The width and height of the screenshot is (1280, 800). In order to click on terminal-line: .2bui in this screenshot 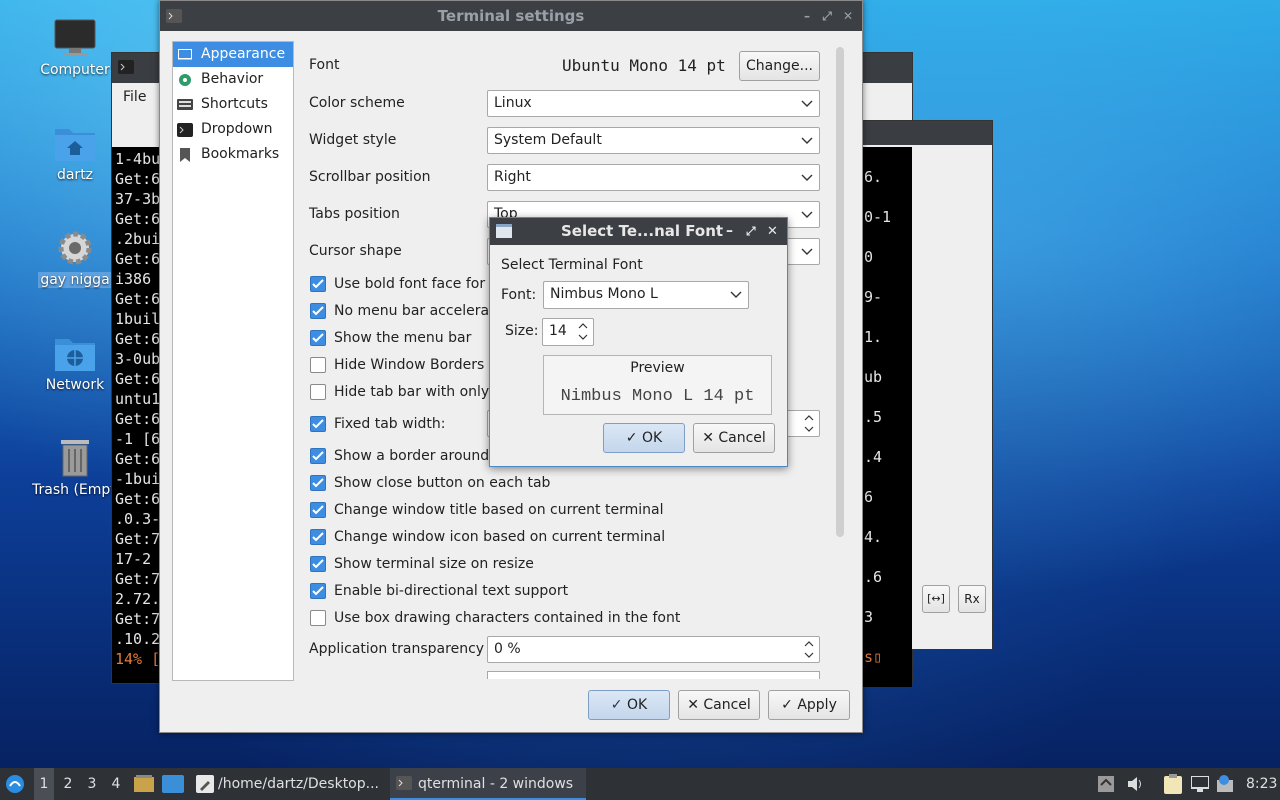, I will do `click(138, 239)`.